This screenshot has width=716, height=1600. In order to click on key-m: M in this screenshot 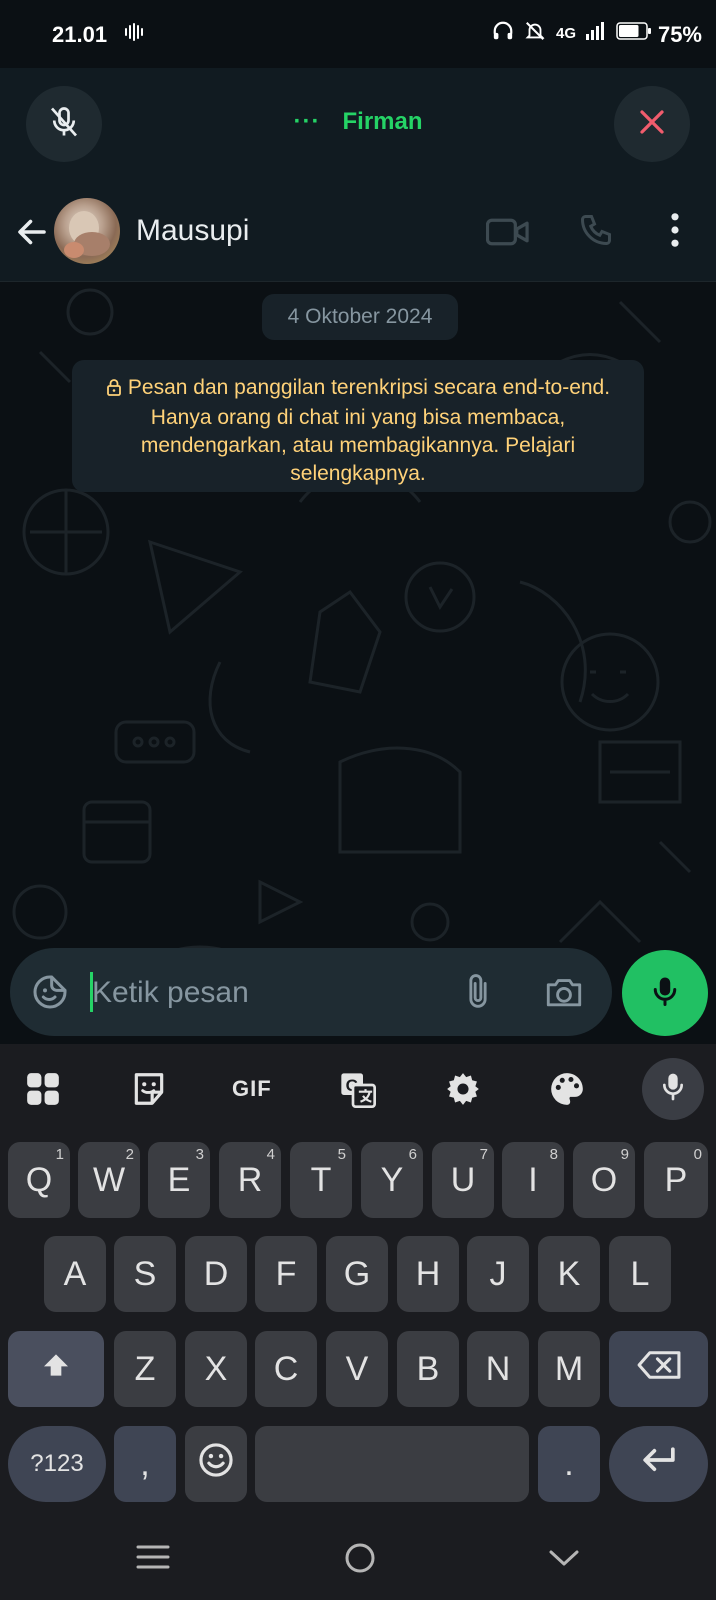, I will do `click(569, 1369)`.